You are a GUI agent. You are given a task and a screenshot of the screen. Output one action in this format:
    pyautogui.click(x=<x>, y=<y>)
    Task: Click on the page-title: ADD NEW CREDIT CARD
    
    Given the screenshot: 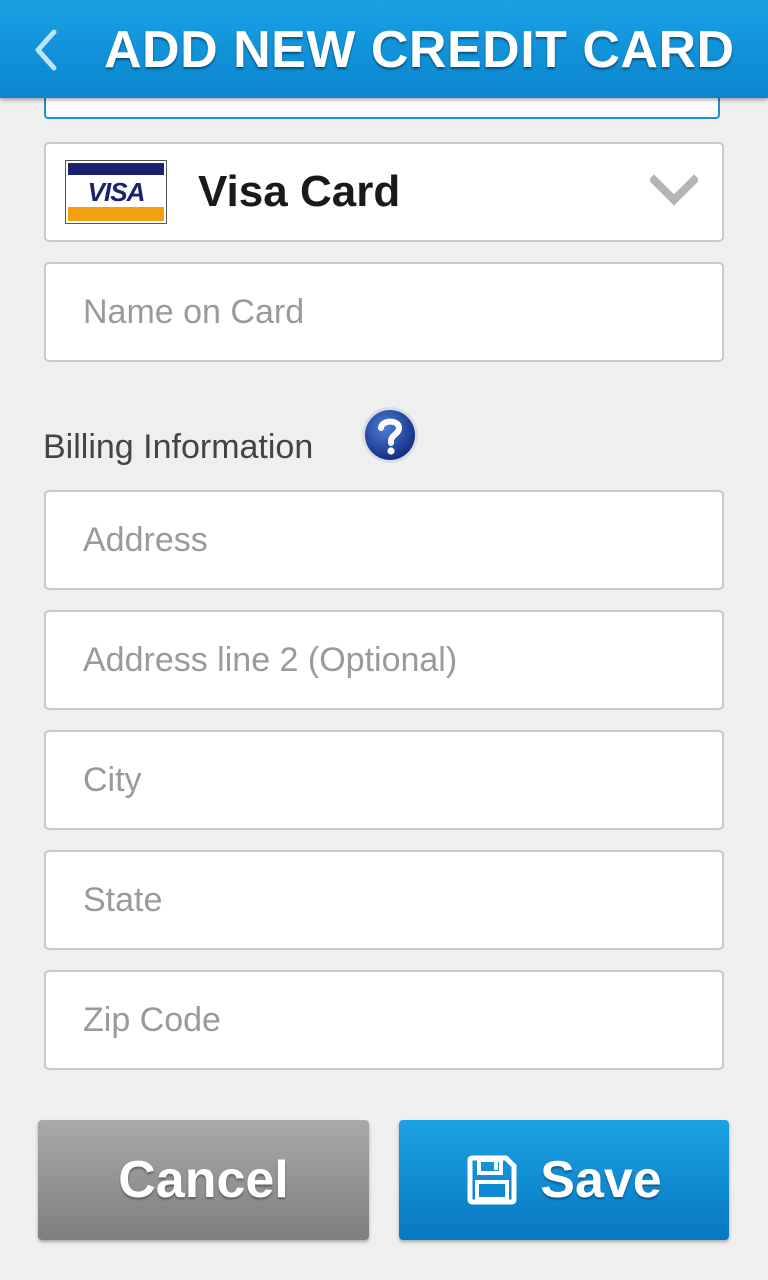 What is the action you would take?
    pyautogui.click(x=419, y=50)
    